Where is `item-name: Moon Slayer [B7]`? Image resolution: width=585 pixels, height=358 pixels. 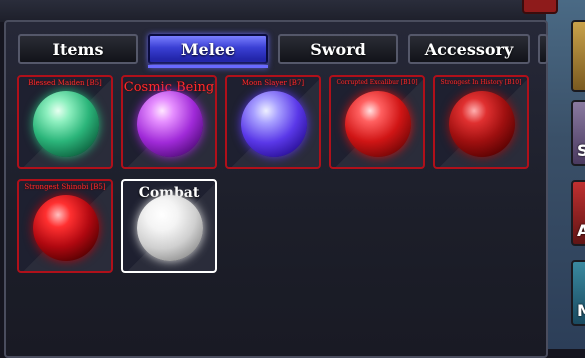
item-name: Moon Slayer [B7] is located at coordinates (273, 83).